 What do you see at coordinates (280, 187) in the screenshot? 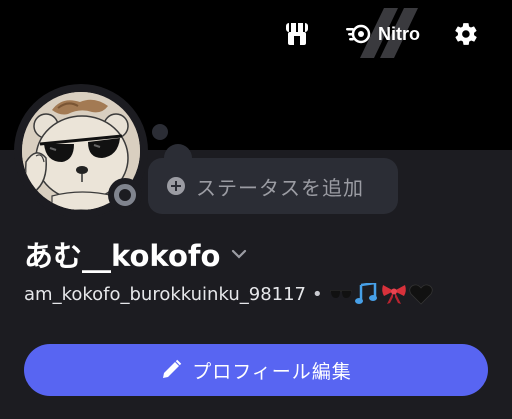
I see `add-status-label: ステータスを追加` at bounding box center [280, 187].